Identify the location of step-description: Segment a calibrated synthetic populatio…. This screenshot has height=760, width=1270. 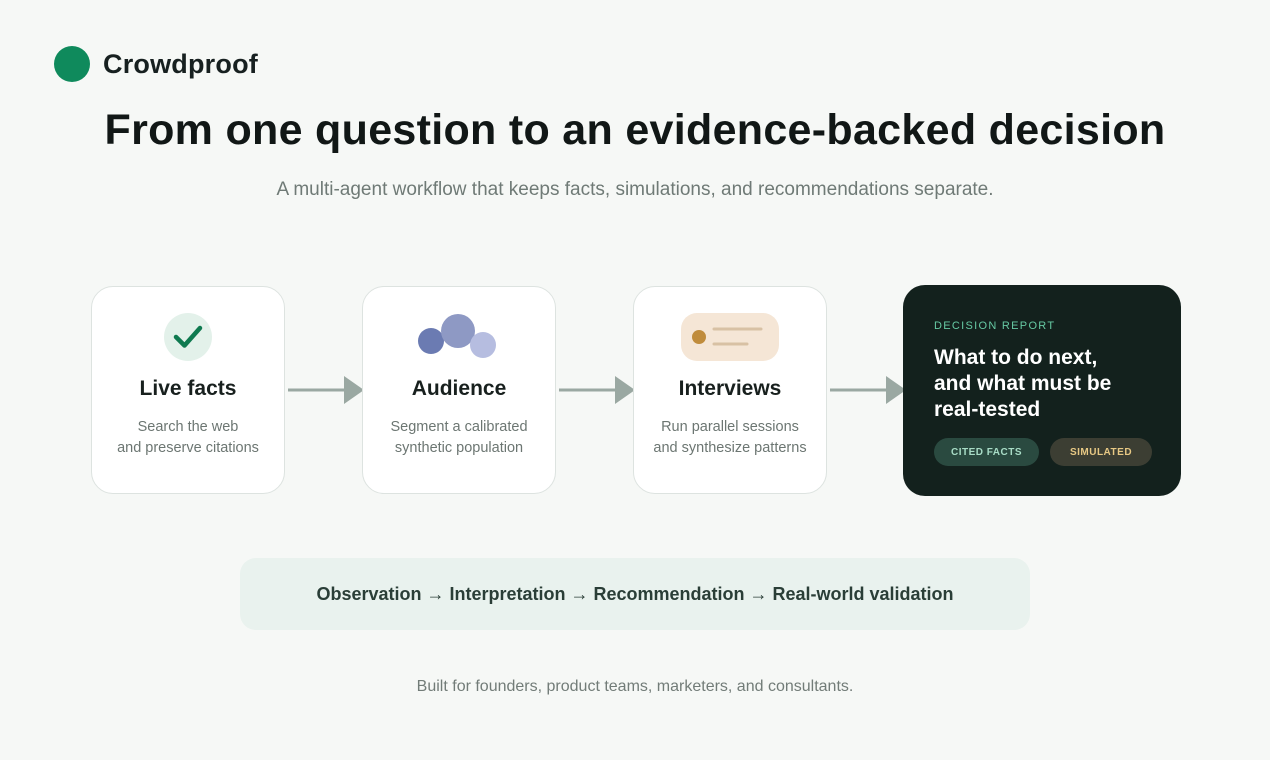
(459, 438).